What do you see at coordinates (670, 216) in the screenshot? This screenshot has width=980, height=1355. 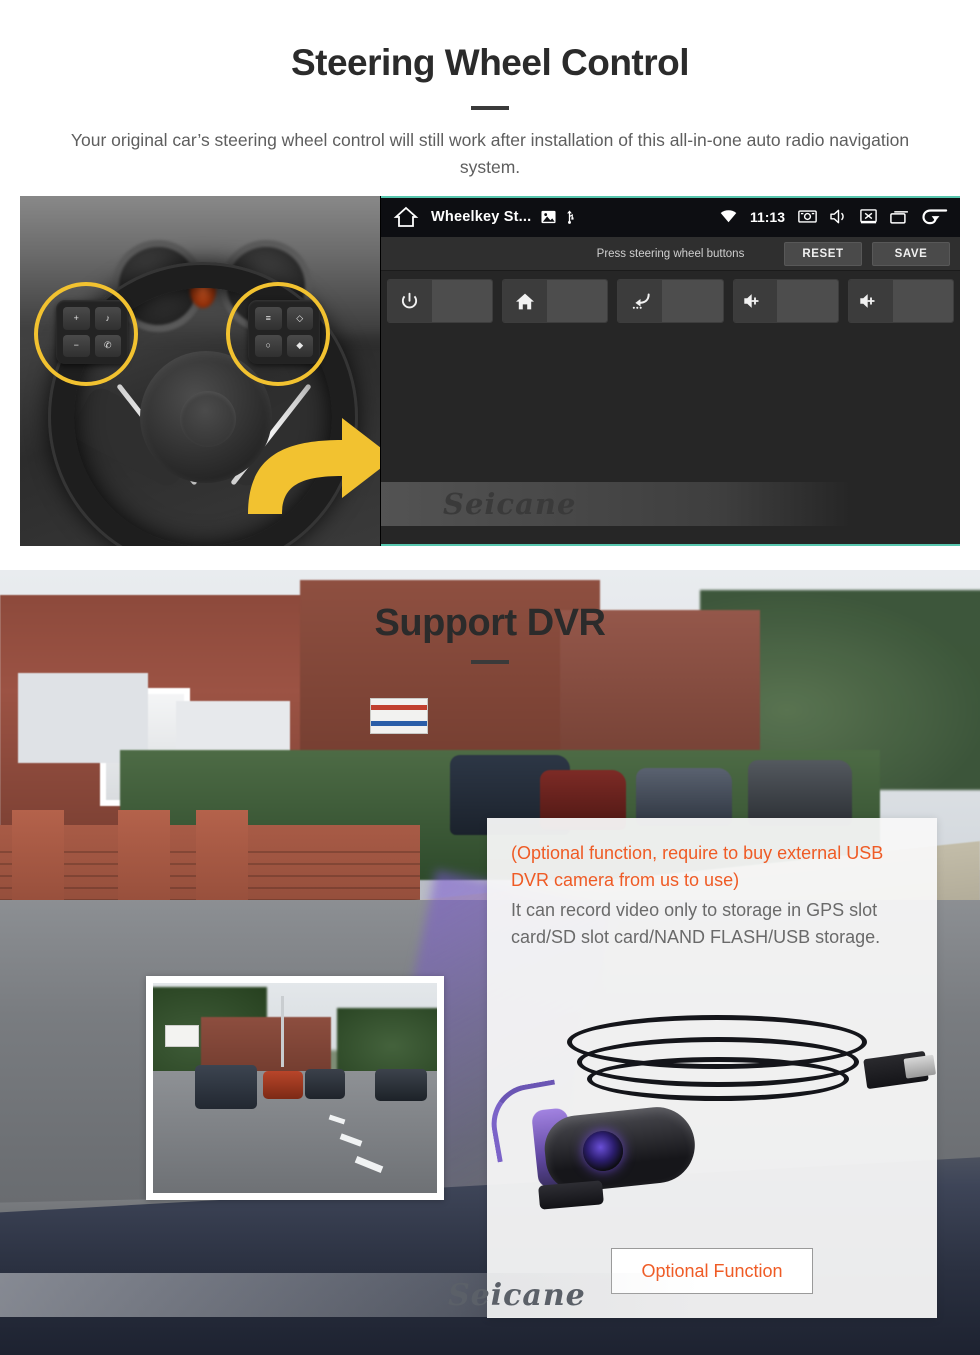 I see `android-status-bar: Wheelkey St... 11:13` at bounding box center [670, 216].